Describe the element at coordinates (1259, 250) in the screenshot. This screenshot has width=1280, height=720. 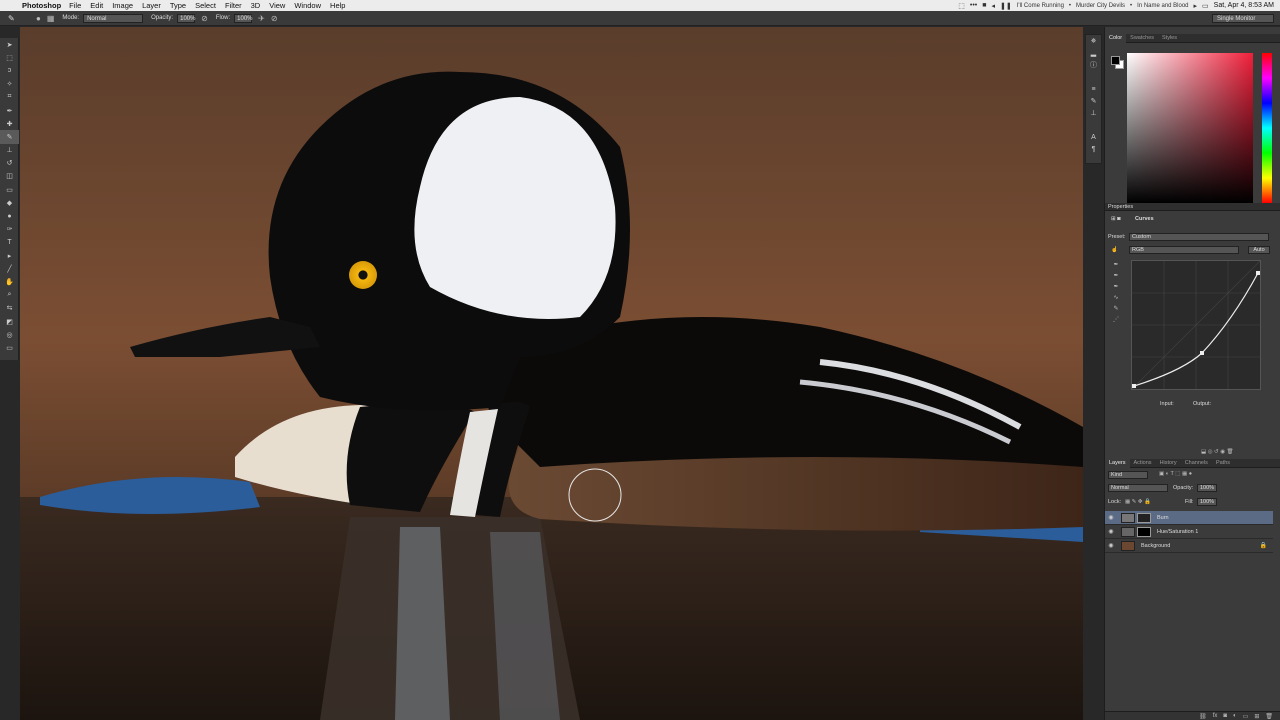
I see `auto-button: Auto` at that location.